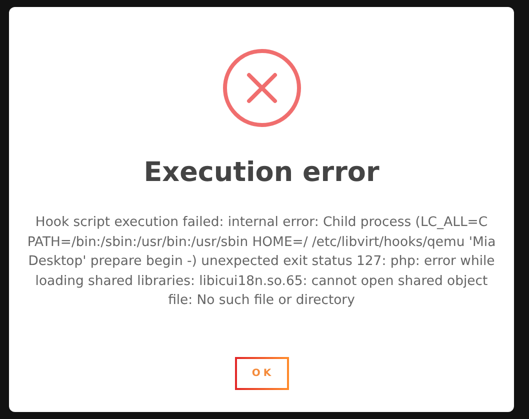 This screenshot has width=529, height=419. I want to click on error-icon, so click(262, 88).